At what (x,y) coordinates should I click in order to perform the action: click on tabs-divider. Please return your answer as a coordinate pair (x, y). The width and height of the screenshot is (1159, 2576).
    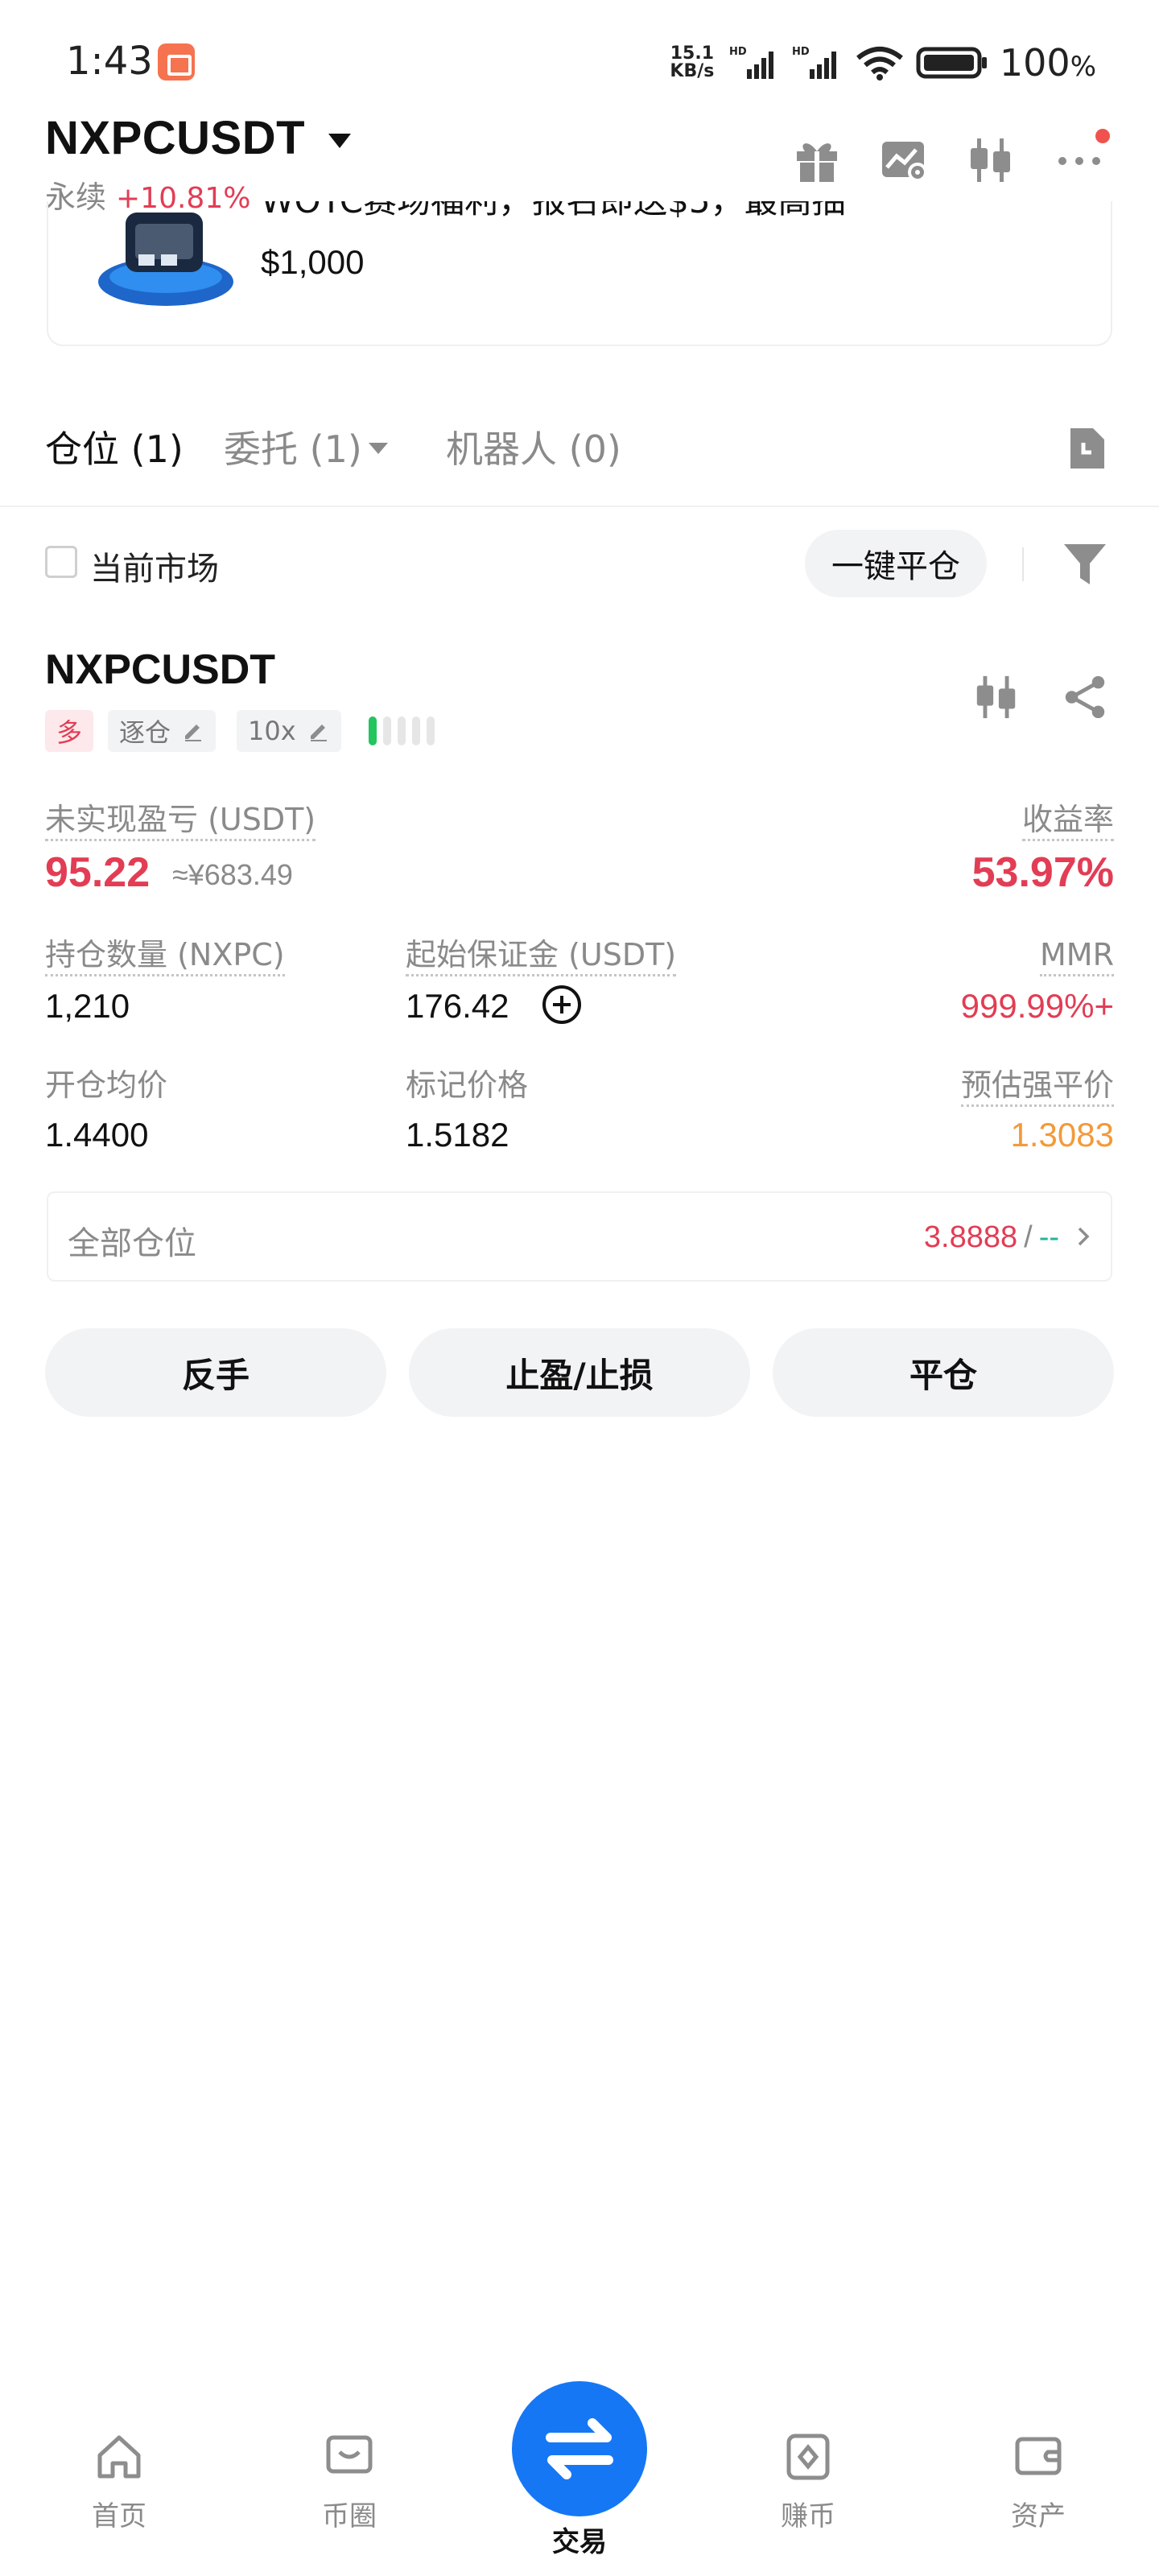
    Looking at the image, I should click on (579, 506).